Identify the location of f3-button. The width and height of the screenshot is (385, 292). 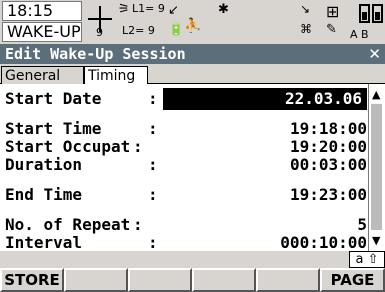
(160, 280).